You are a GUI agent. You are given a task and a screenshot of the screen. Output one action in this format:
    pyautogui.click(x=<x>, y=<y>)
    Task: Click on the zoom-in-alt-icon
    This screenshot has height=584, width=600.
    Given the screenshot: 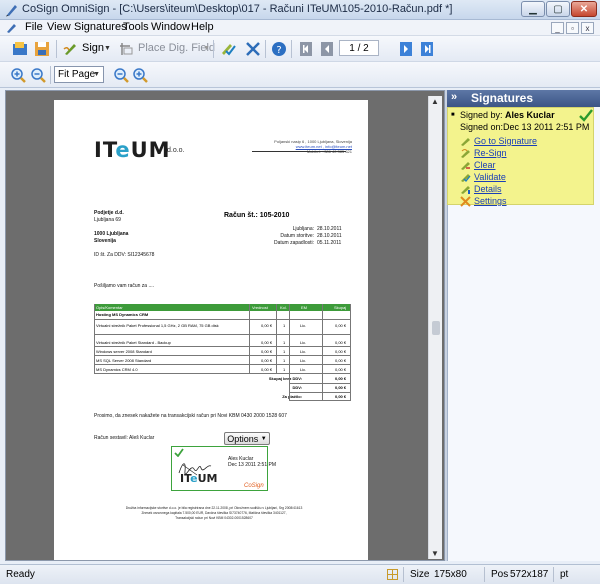 What is the action you would take?
    pyautogui.click(x=140, y=75)
    